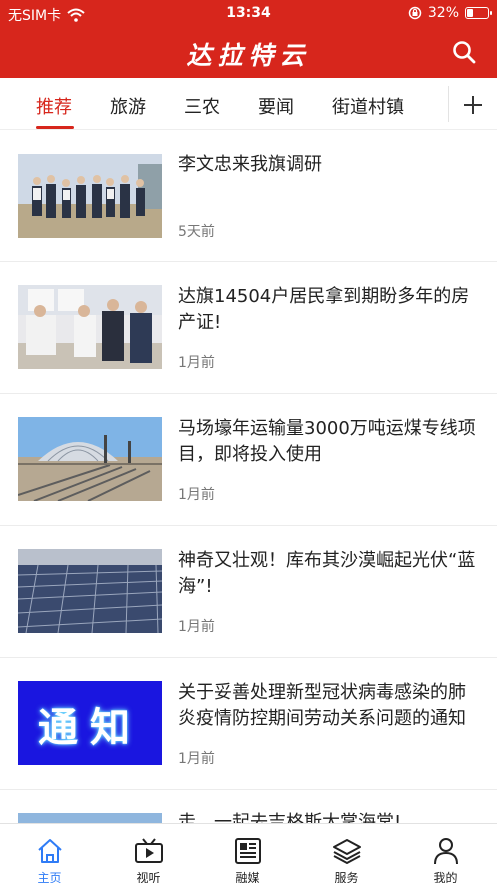 Image resolution: width=497 pixels, height=883 pixels. Describe the element at coordinates (55, 127) in the screenshot. I see `active-tab-indicator` at that location.